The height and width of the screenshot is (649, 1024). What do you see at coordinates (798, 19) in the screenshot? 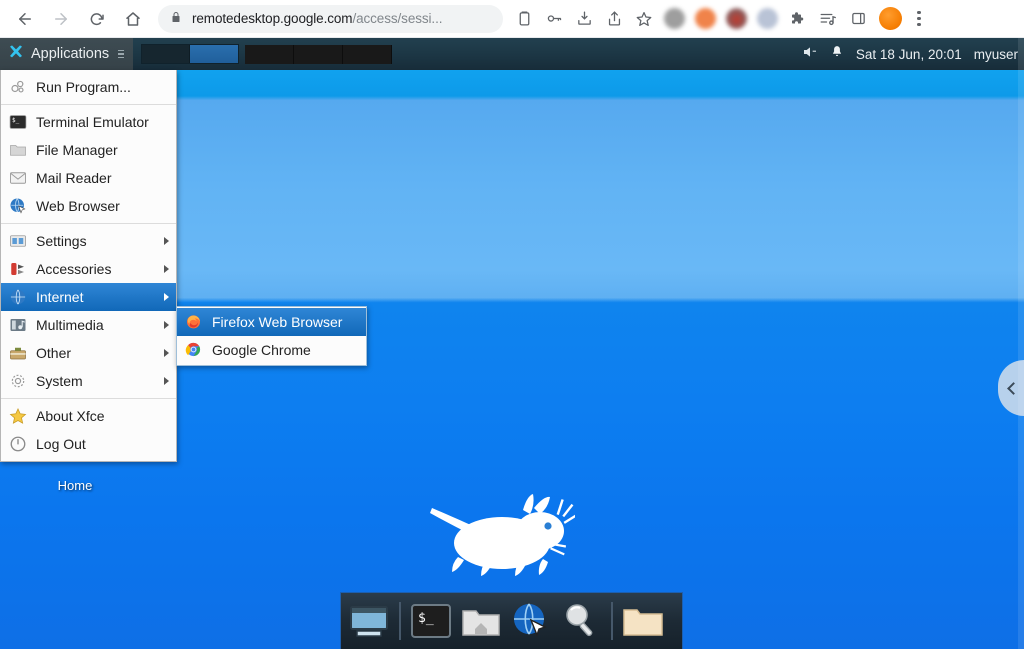
I see `puzzle-extensions-icon` at bounding box center [798, 19].